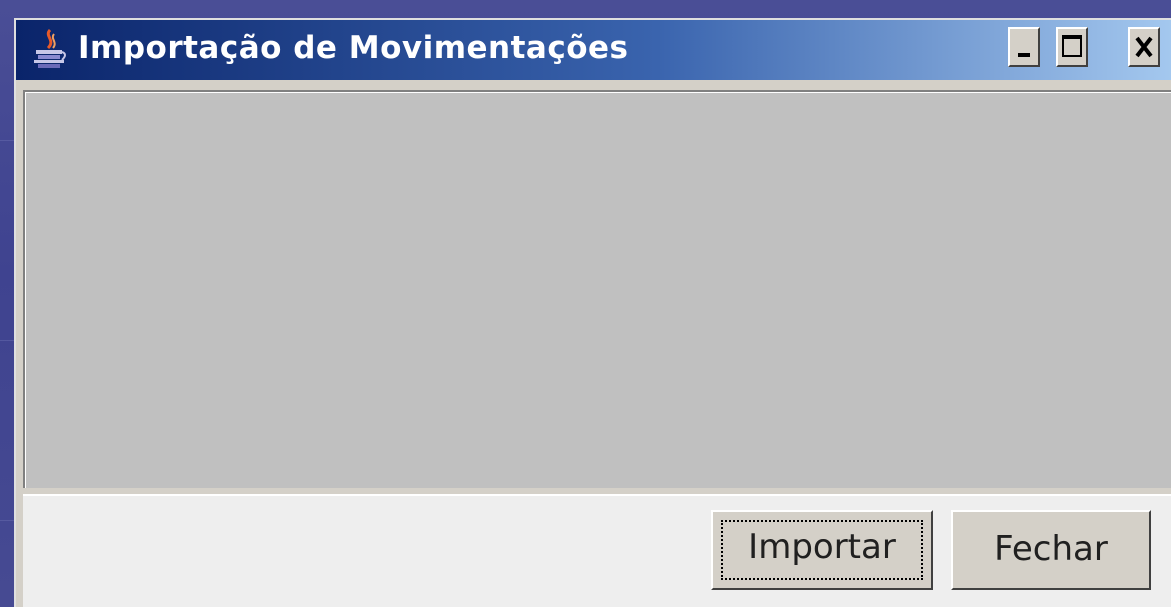 The image size is (1171, 607). I want to click on maximize-button, so click(1072, 47).